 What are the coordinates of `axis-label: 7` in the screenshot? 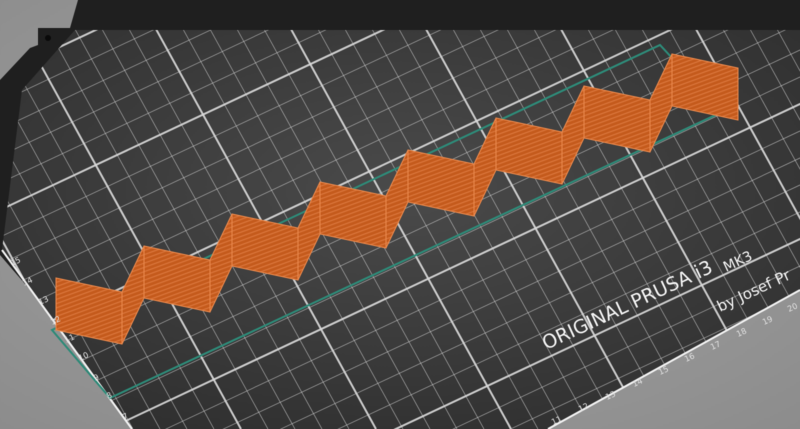 It's located at (125, 417).